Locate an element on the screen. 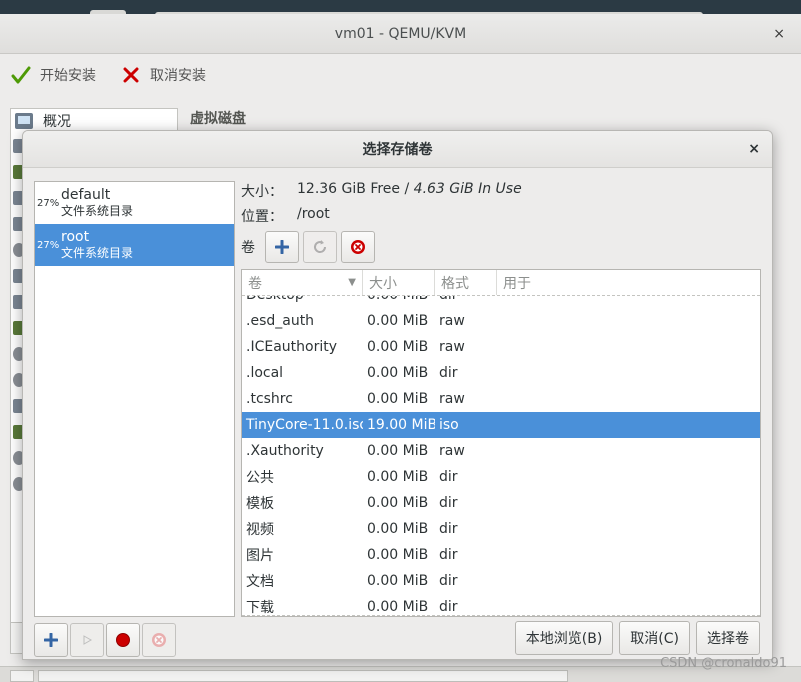  sort-down-icon: ▼ is located at coordinates (352, 282).